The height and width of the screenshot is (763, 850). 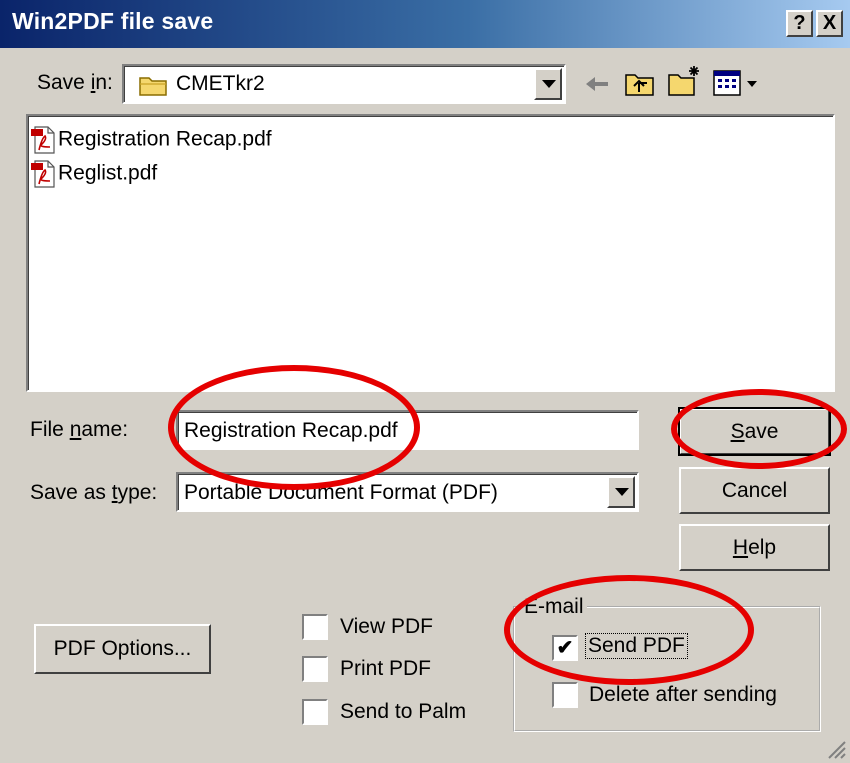 What do you see at coordinates (685, 81) in the screenshot?
I see `new-folder-icon` at bounding box center [685, 81].